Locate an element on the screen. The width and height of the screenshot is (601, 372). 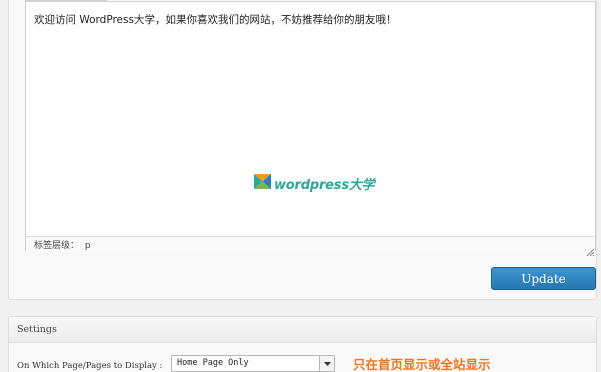
path-label: 标签层级： p is located at coordinates (62, 244).